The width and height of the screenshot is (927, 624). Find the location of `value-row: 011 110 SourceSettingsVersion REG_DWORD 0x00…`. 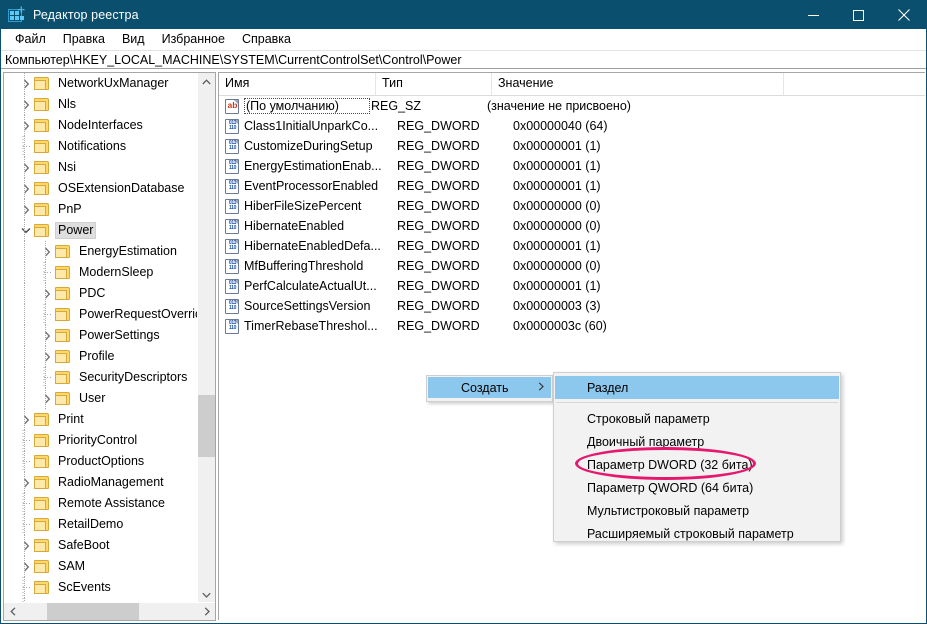

value-row: 011 110 SourceSettingsVersion REG_DWORD 0x00… is located at coordinates (572, 306).